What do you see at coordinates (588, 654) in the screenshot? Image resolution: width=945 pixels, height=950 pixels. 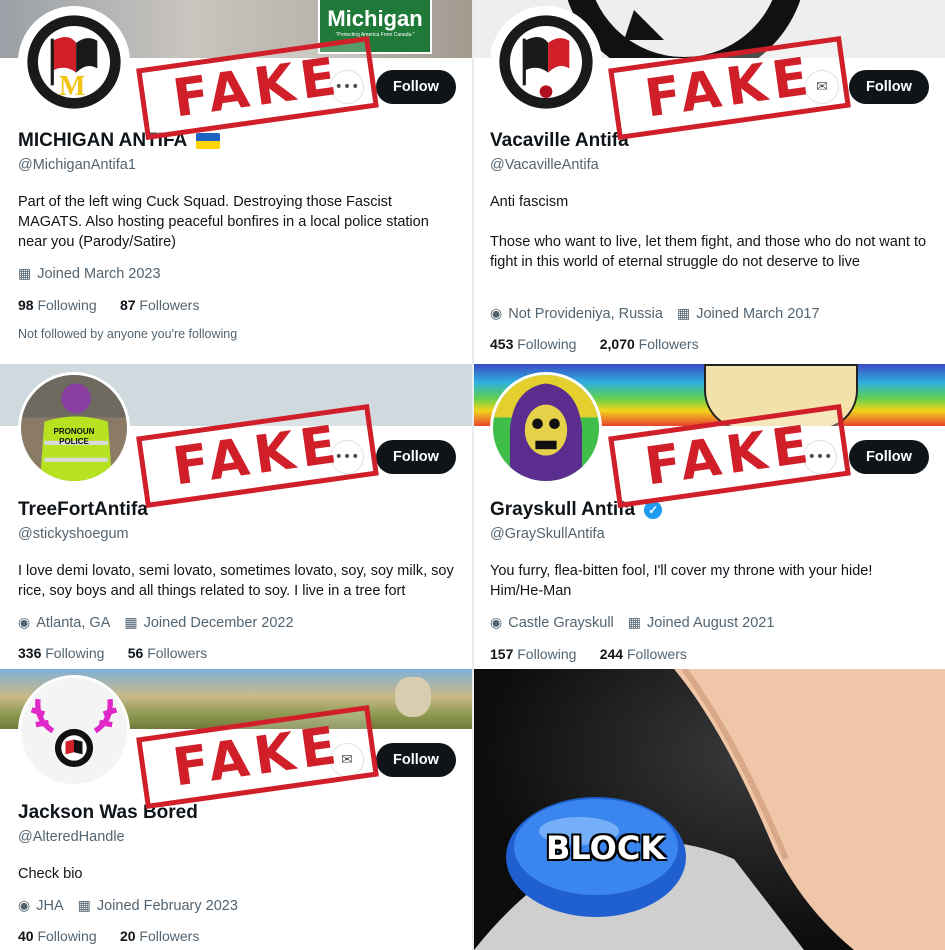 I see `follow-counts: 157 Following 244 Followers` at bounding box center [588, 654].